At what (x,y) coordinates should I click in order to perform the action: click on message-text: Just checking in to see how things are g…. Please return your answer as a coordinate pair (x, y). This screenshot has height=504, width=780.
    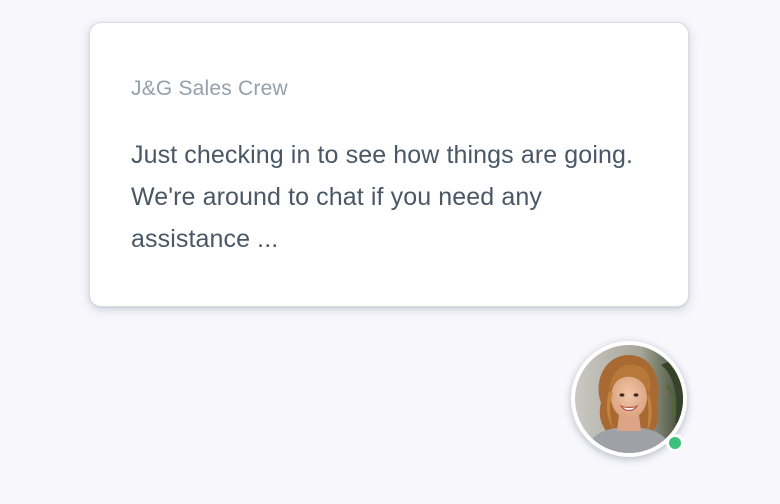
    Looking at the image, I should click on (382, 197).